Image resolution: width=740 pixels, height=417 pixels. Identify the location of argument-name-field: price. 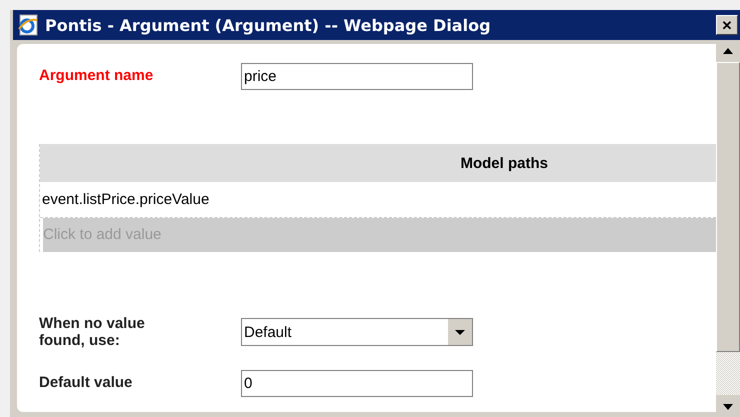
(357, 76).